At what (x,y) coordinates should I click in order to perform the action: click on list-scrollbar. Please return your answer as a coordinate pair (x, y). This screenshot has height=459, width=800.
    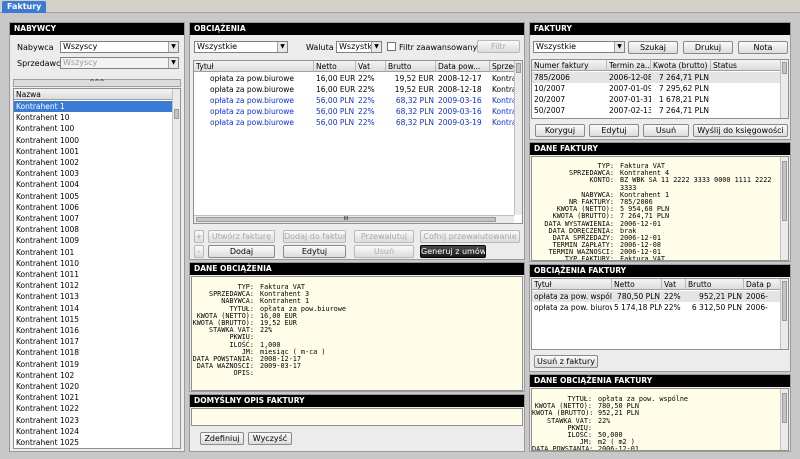
    Looking at the image, I should click on (176, 268).